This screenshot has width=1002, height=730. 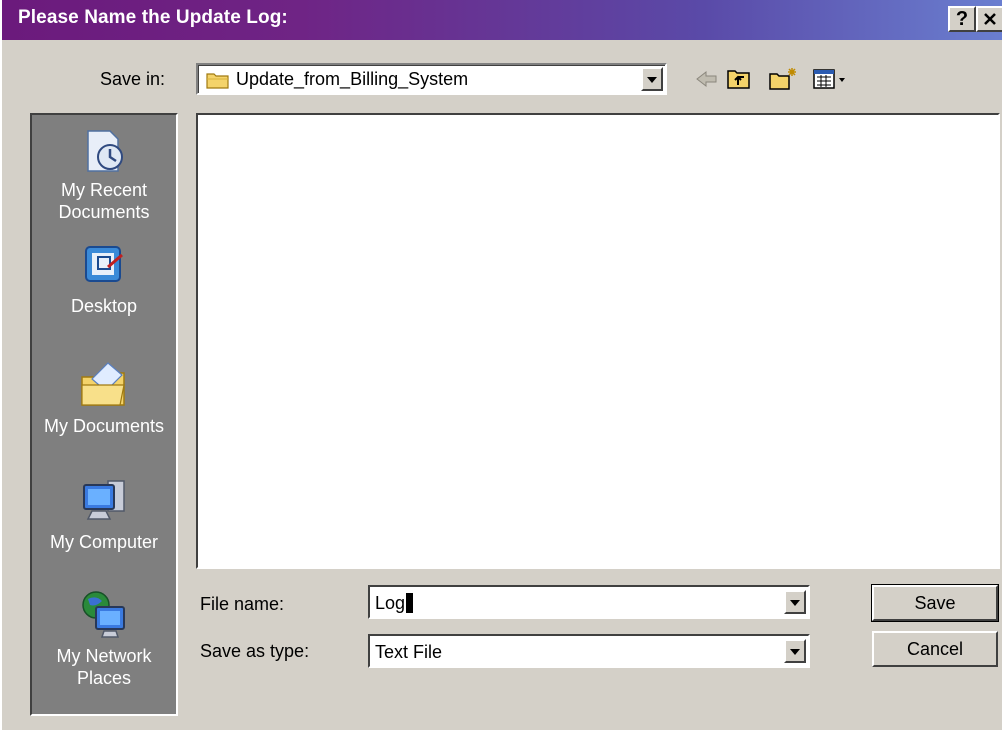 What do you see at coordinates (409, 652) in the screenshot?
I see `save-as-type-value: Text File` at bounding box center [409, 652].